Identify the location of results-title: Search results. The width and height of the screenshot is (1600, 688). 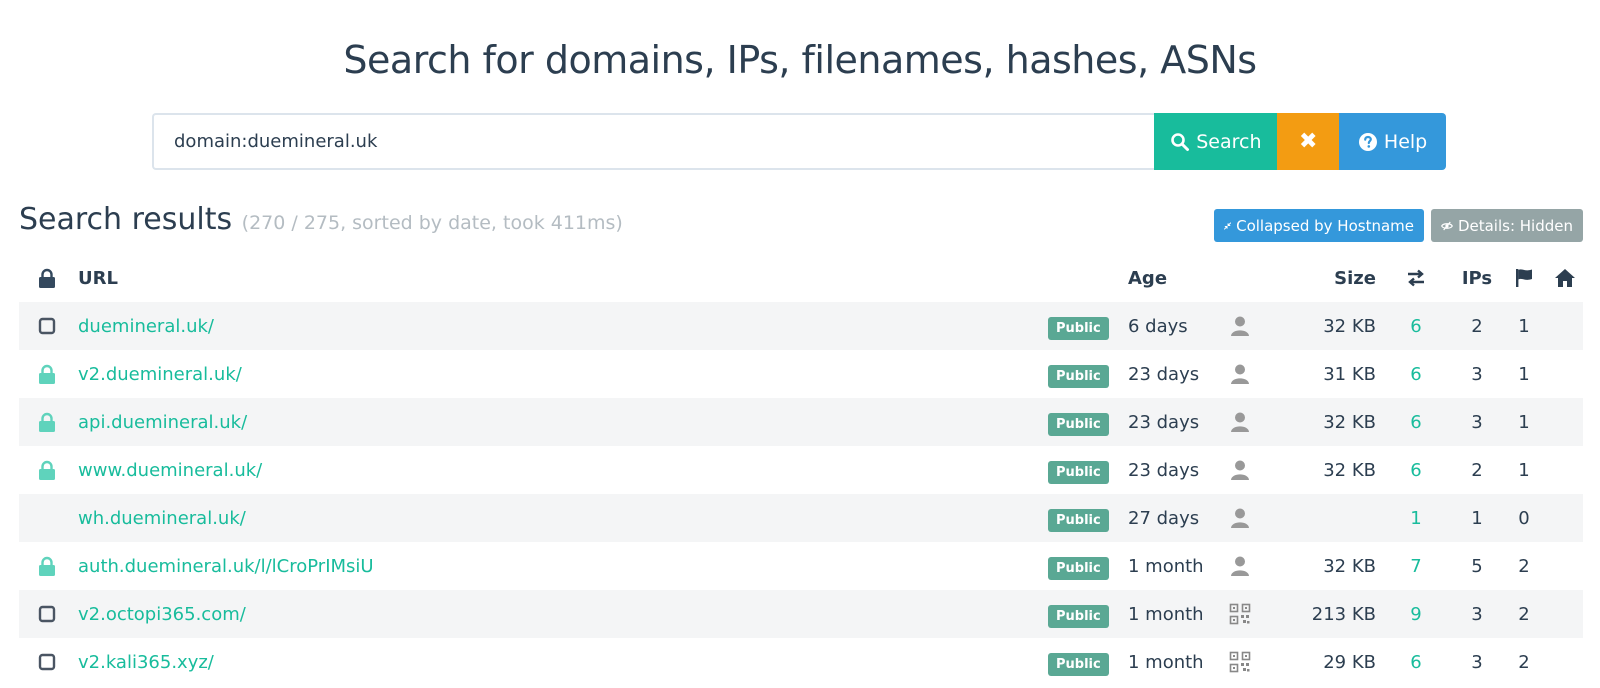
(126, 219).